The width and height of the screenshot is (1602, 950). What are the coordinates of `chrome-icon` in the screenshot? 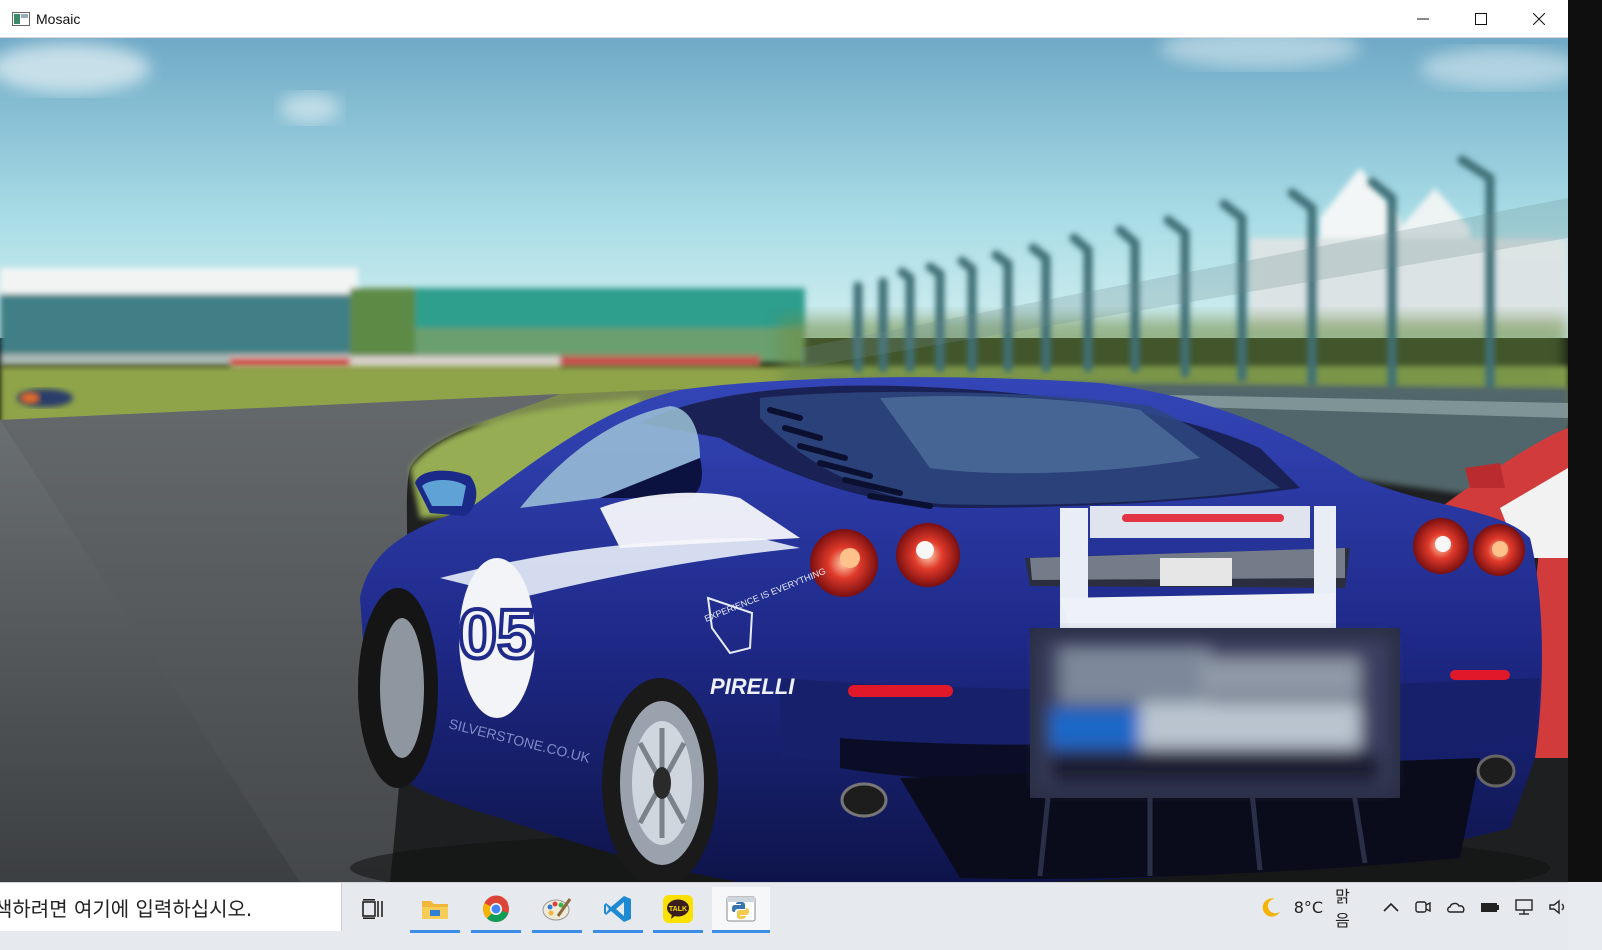 It's located at (496, 908).